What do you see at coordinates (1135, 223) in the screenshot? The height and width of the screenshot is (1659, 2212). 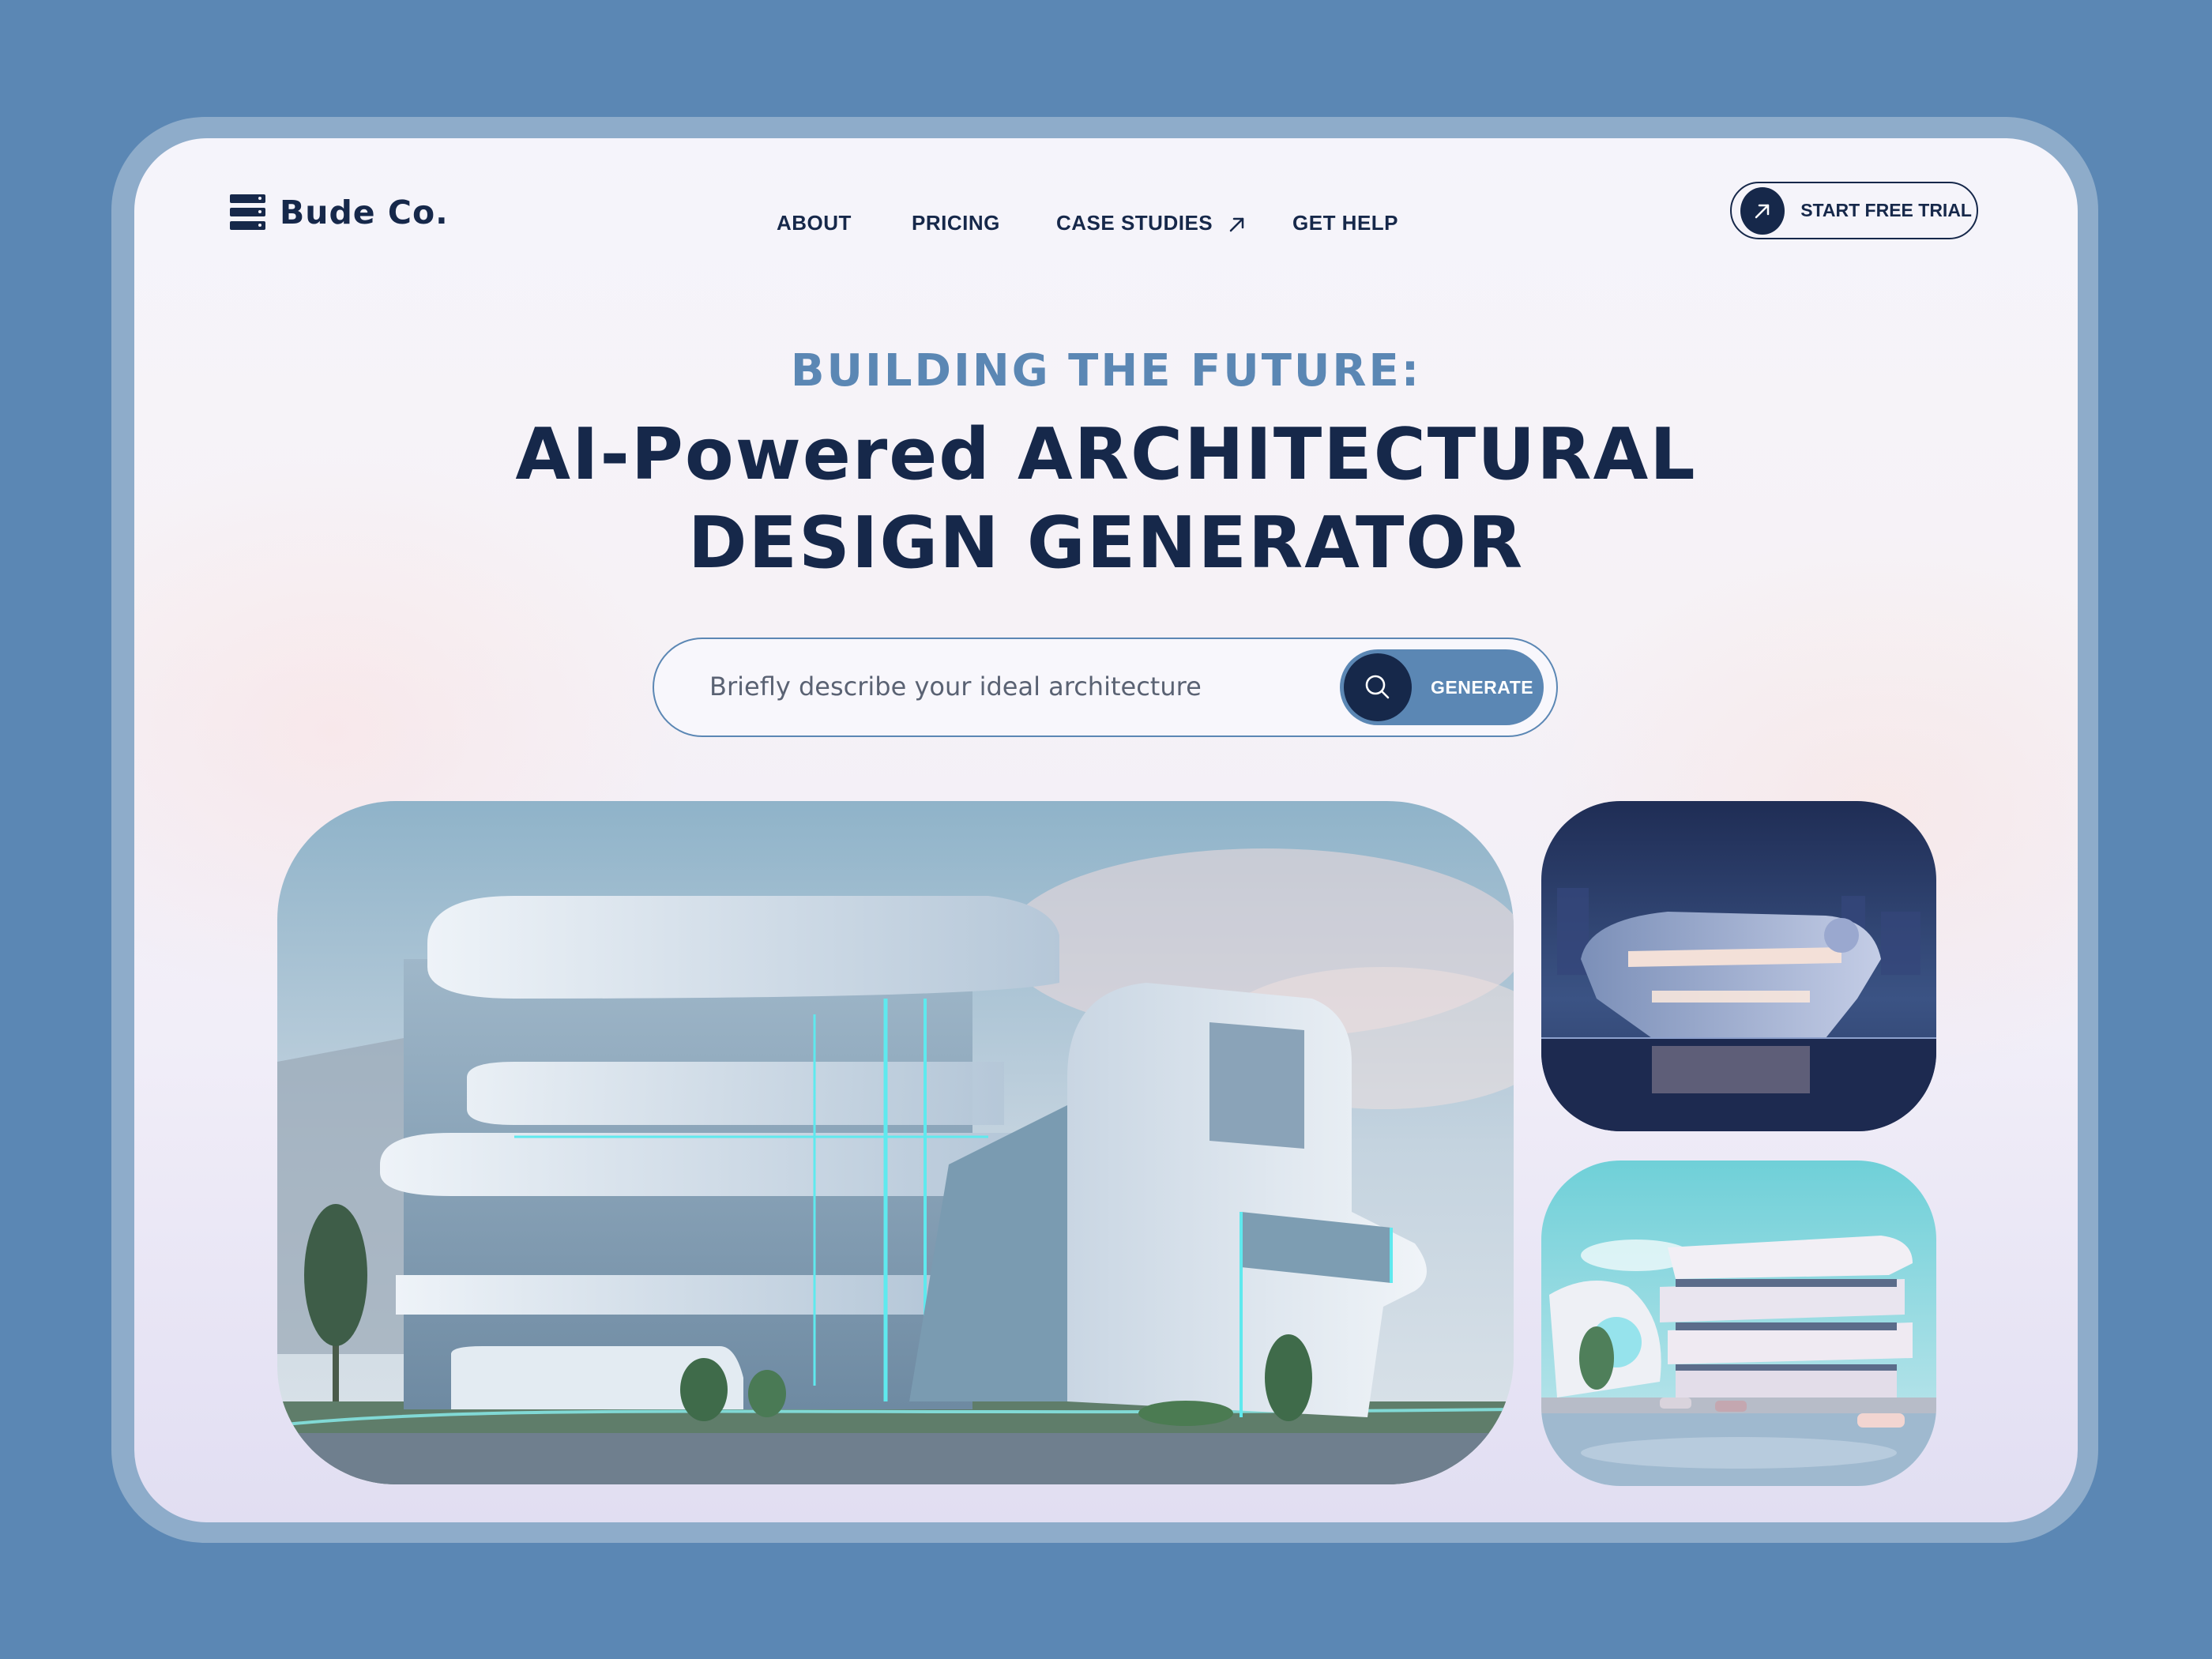 I see `nav-link-label: CASE STUDIES` at bounding box center [1135, 223].